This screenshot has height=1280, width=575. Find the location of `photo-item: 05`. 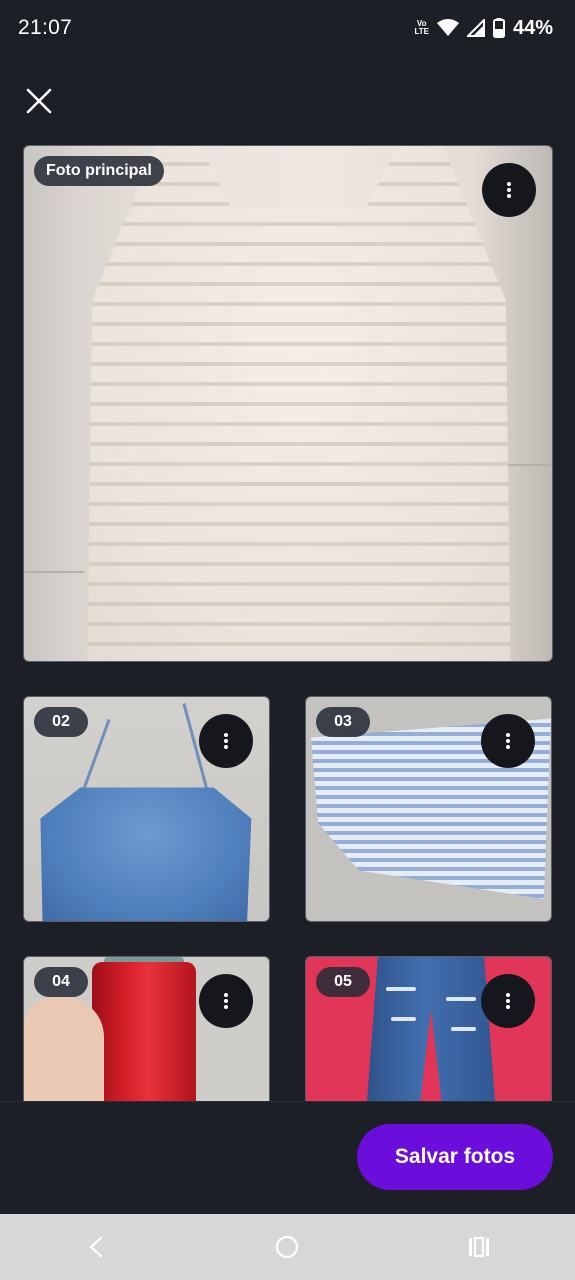

photo-item: 05 is located at coordinates (428, 1031).